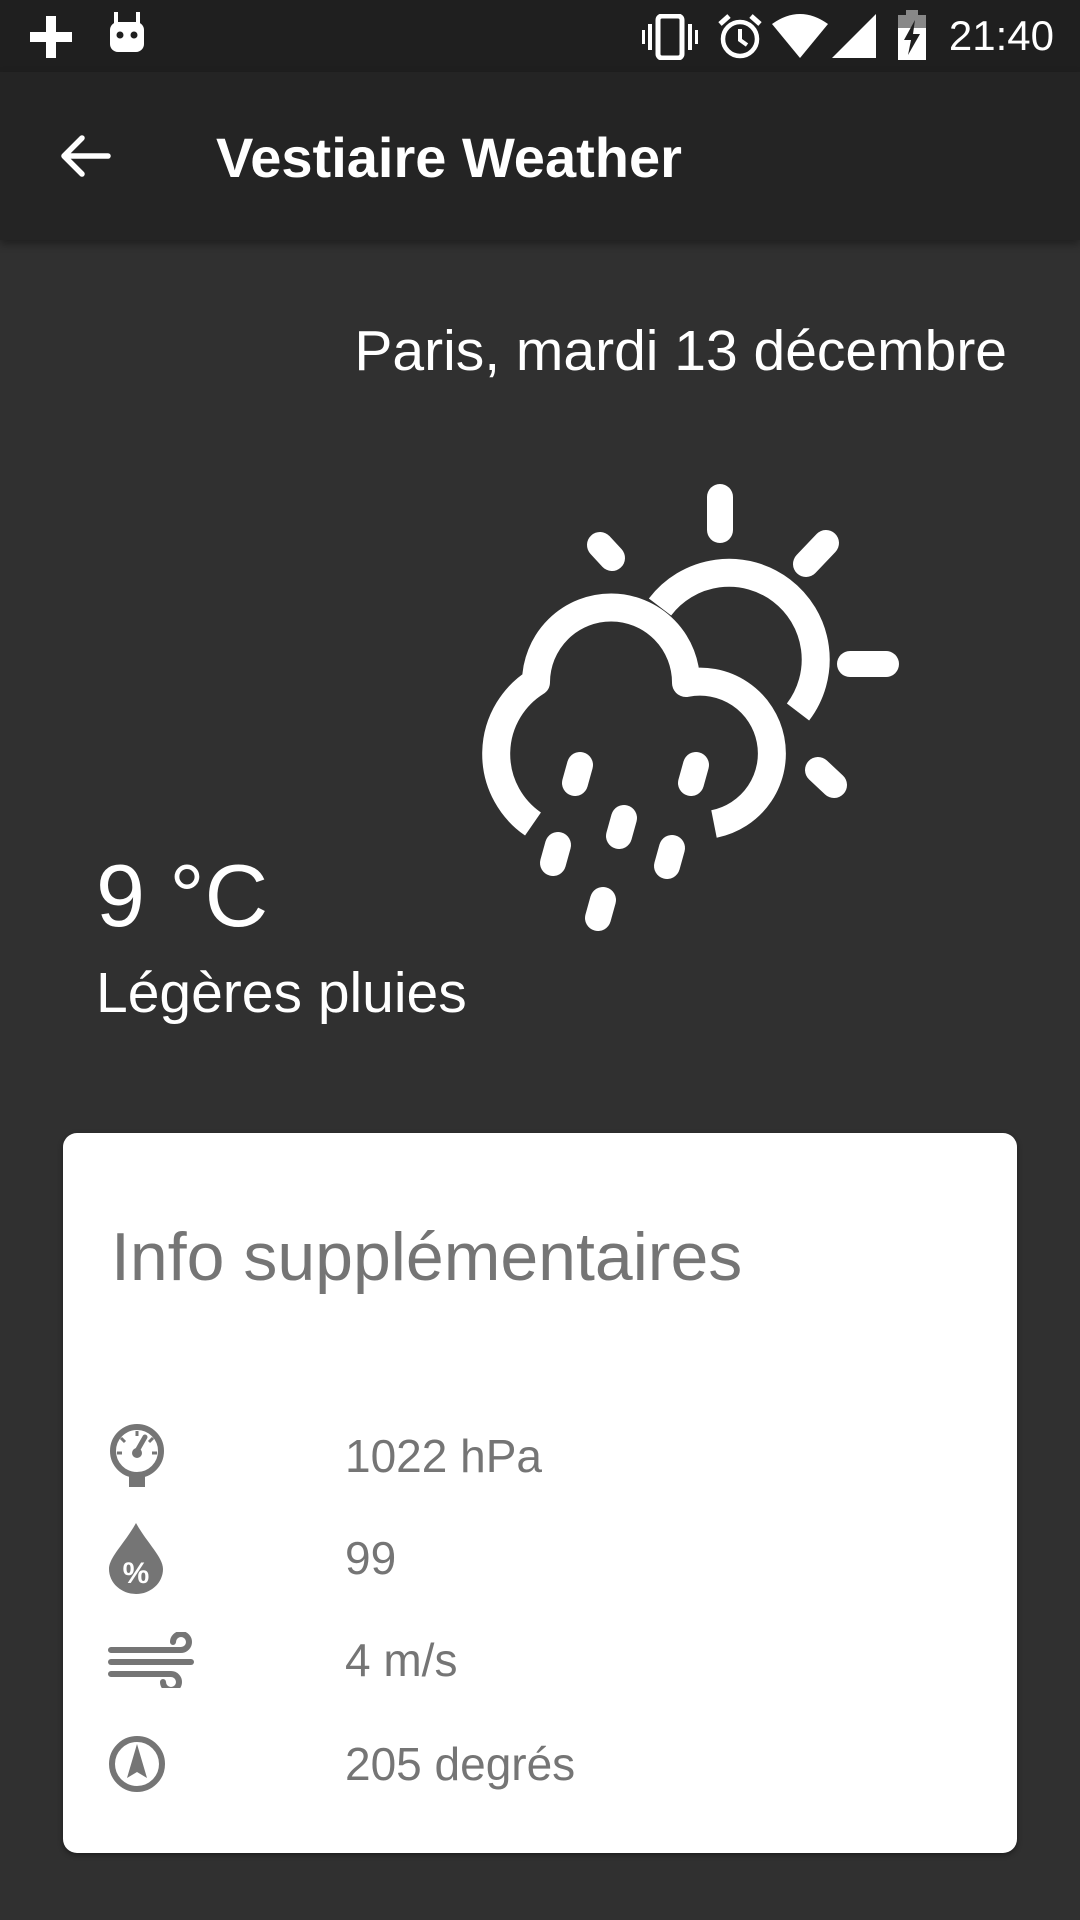  What do you see at coordinates (537, 1660) in the screenshot?
I see `info-row-wind: 4 m/s` at bounding box center [537, 1660].